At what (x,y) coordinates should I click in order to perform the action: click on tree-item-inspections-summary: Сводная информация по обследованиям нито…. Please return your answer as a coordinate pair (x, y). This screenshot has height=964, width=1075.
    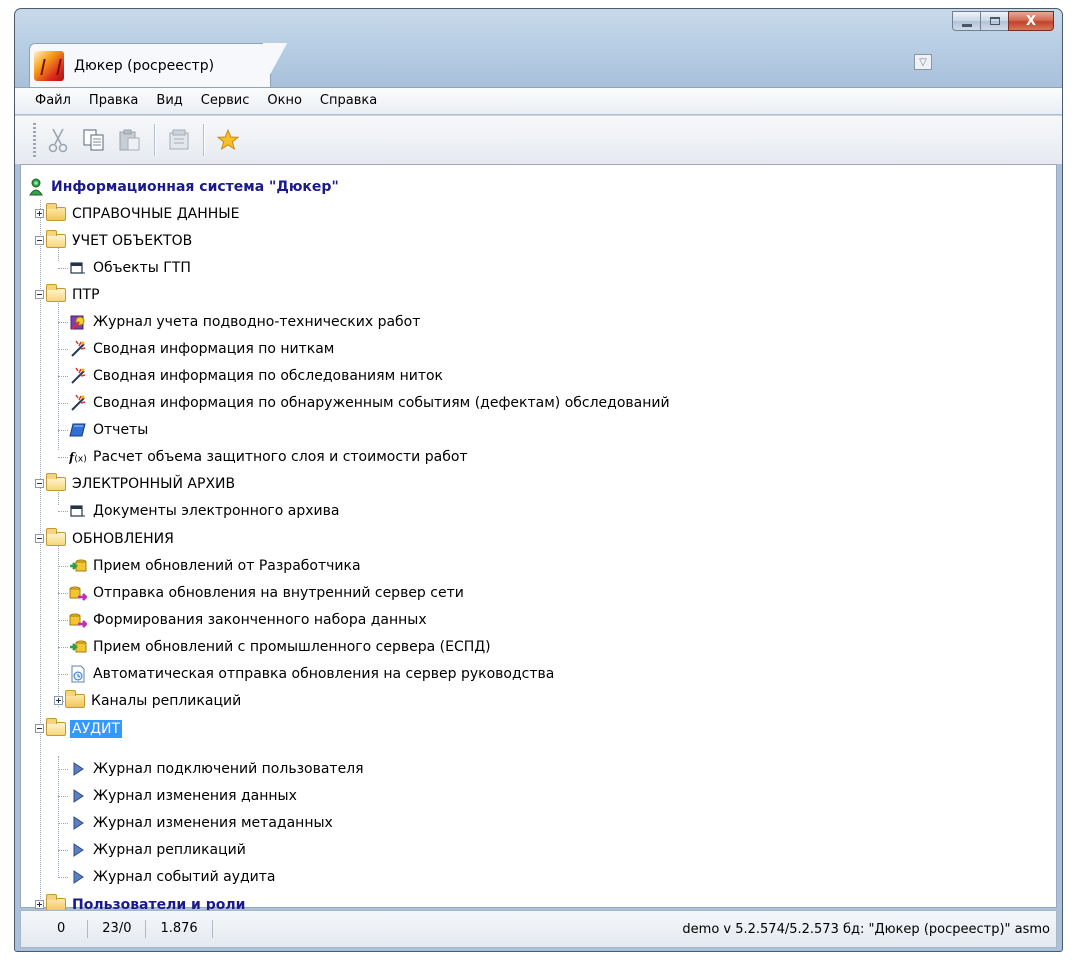
    Looking at the image, I should click on (257, 375).